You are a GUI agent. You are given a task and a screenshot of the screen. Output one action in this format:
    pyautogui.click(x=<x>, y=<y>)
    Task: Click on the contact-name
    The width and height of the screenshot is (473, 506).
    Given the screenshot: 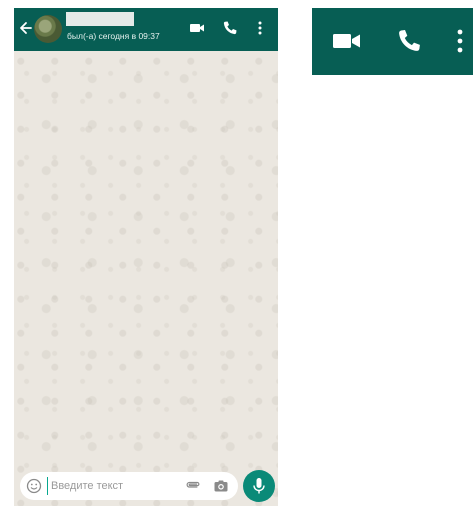 What is the action you would take?
    pyautogui.click(x=100, y=19)
    